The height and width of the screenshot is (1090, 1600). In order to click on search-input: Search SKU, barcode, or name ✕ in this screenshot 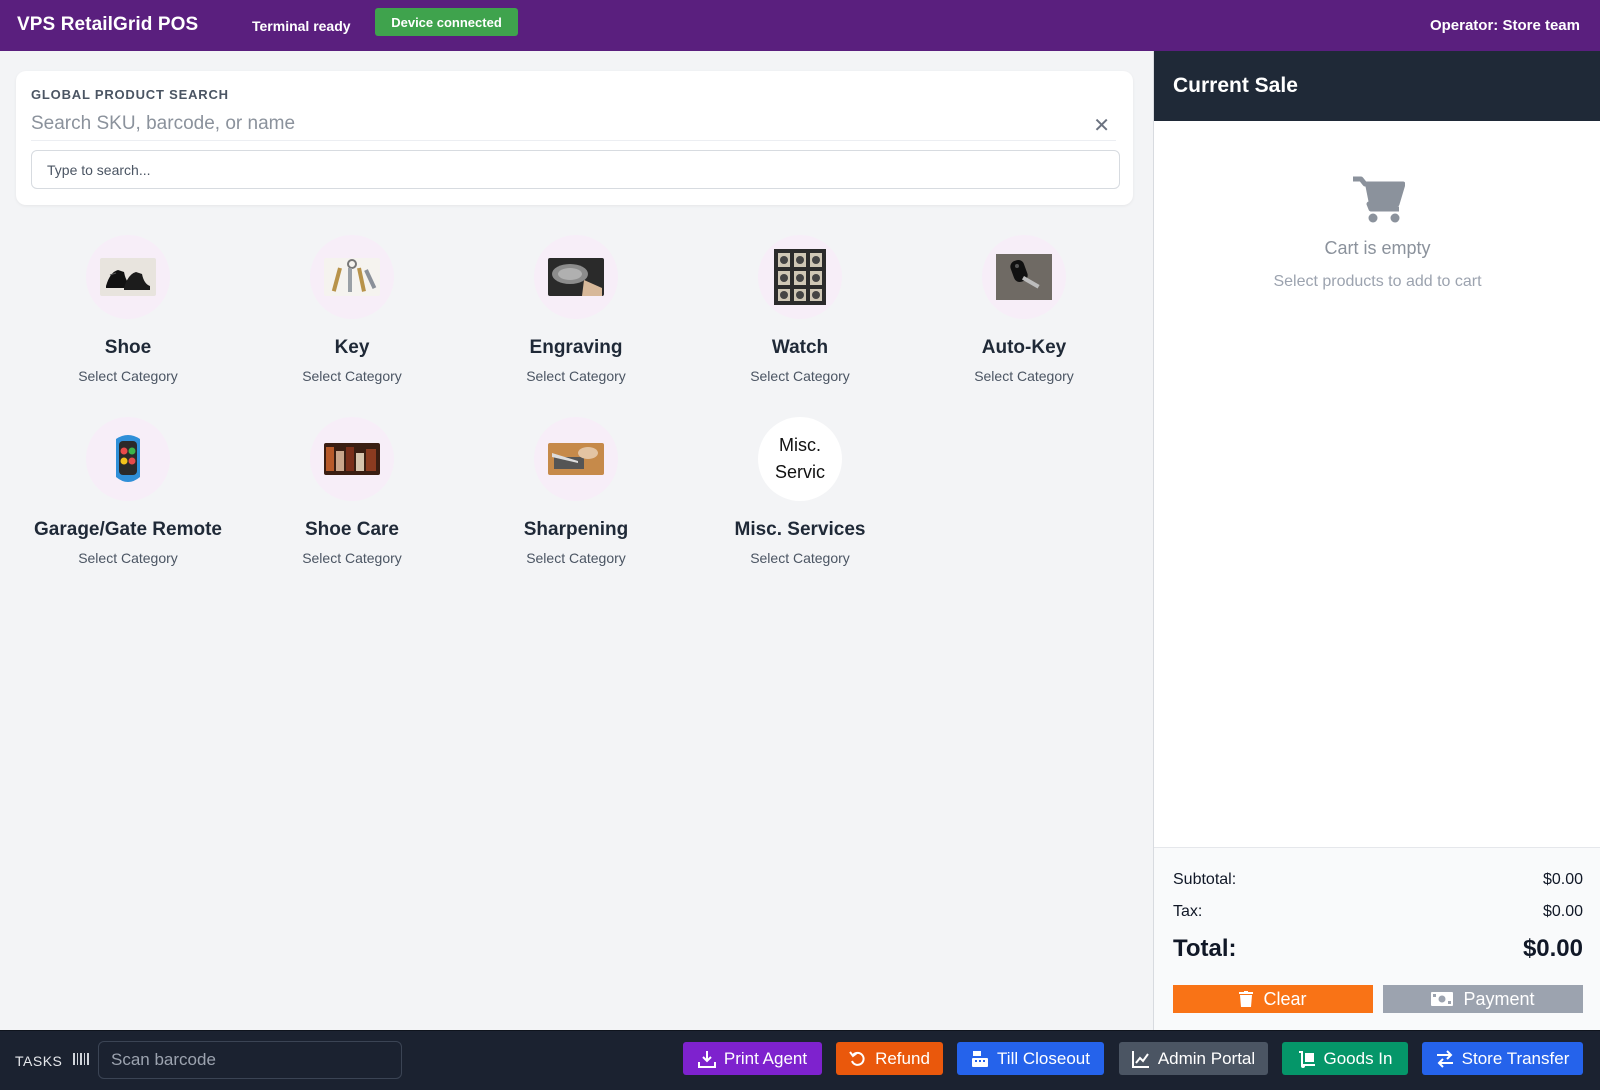, I will do `click(573, 124)`.